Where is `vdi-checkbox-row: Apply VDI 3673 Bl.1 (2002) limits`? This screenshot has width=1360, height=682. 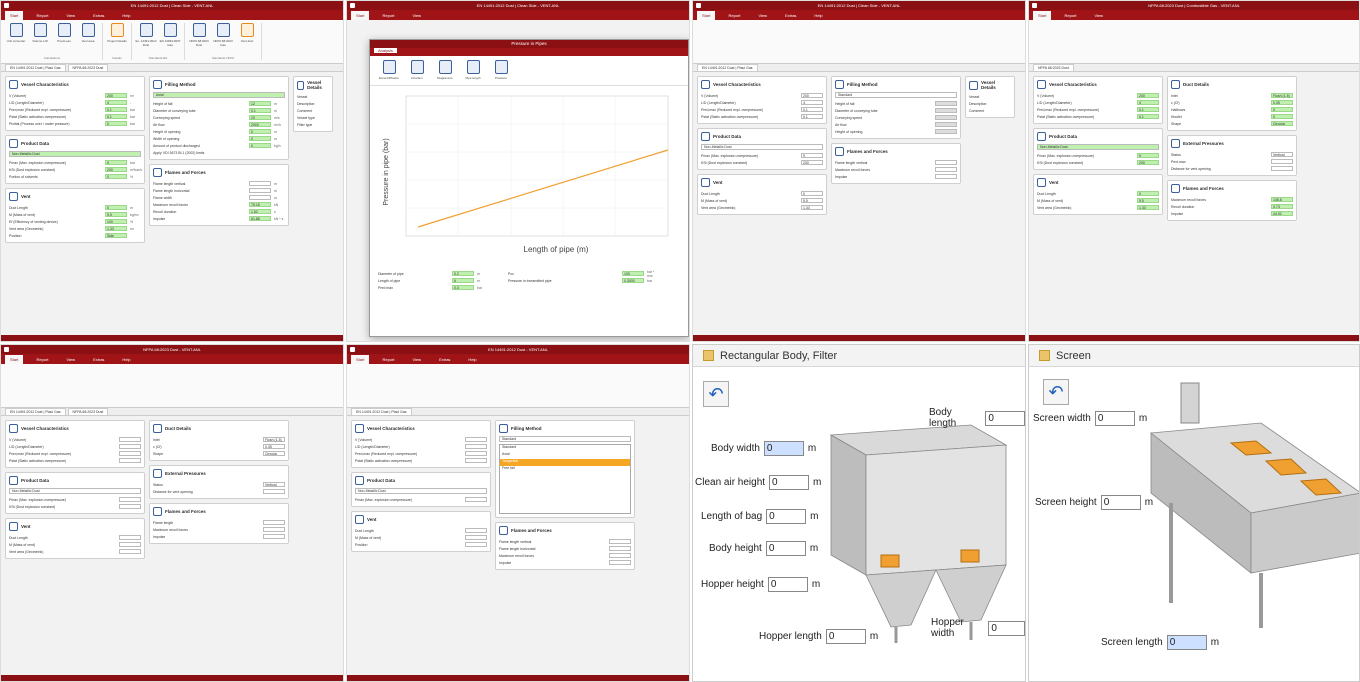
vdi-checkbox-row: Apply VDI 3673 Bl.1 (2002) limits is located at coordinates (219, 152).